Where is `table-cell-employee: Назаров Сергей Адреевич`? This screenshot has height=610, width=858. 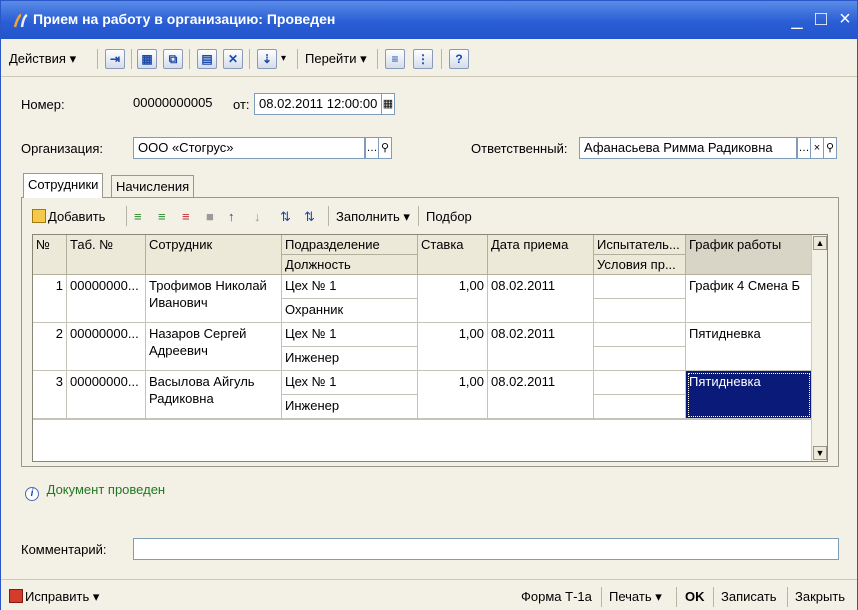
table-cell-employee: Назаров Сергей Адреевич is located at coordinates (214, 347).